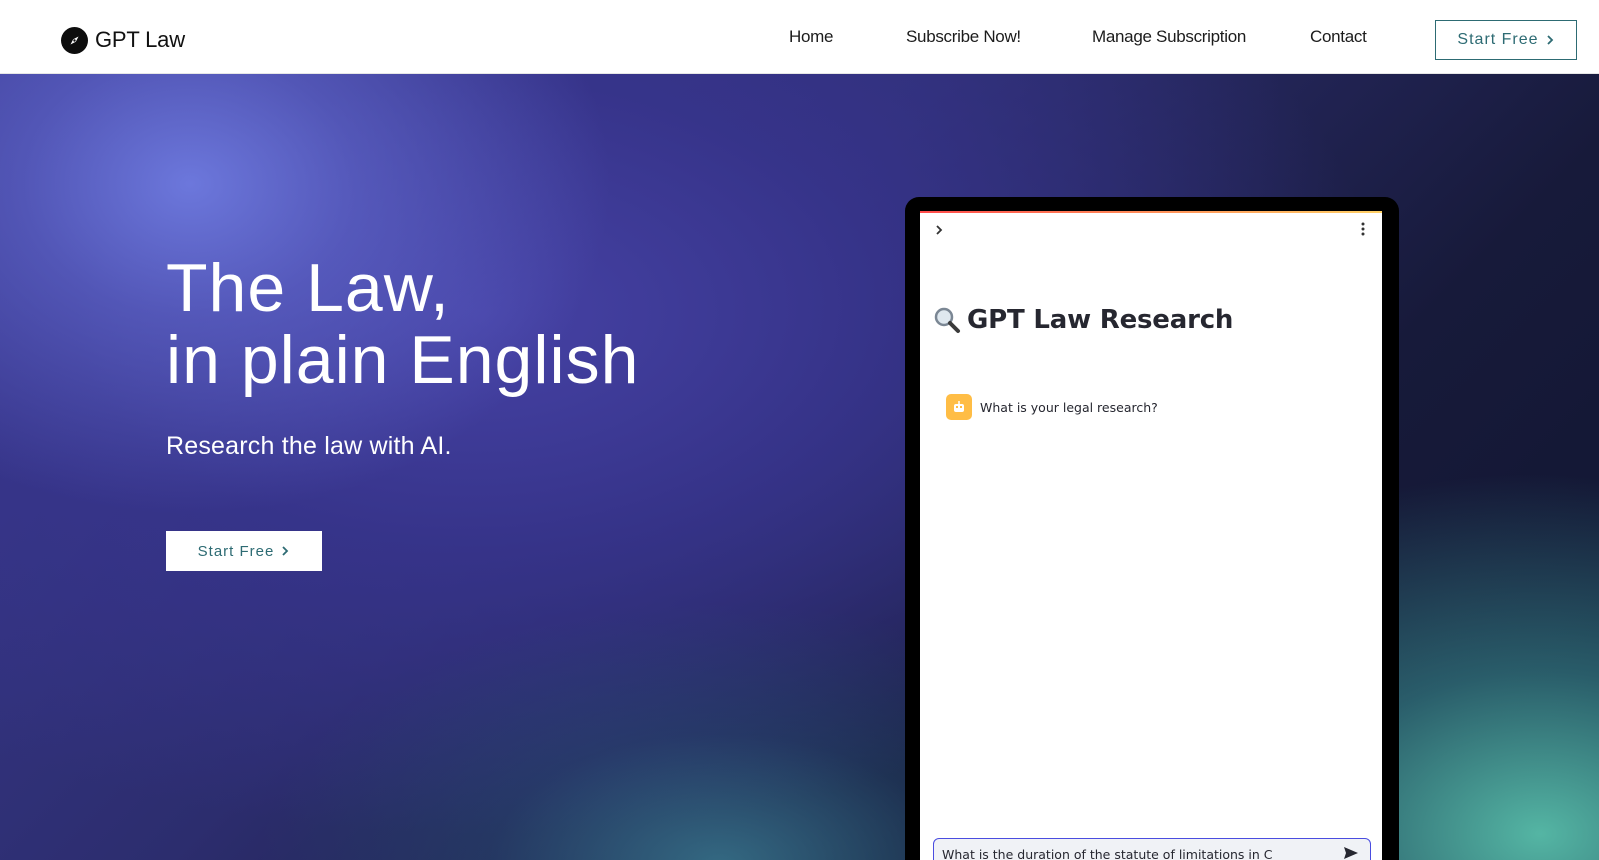 The image size is (1599, 860). What do you see at coordinates (1338, 37) in the screenshot?
I see `nav-contact: Contact` at bounding box center [1338, 37].